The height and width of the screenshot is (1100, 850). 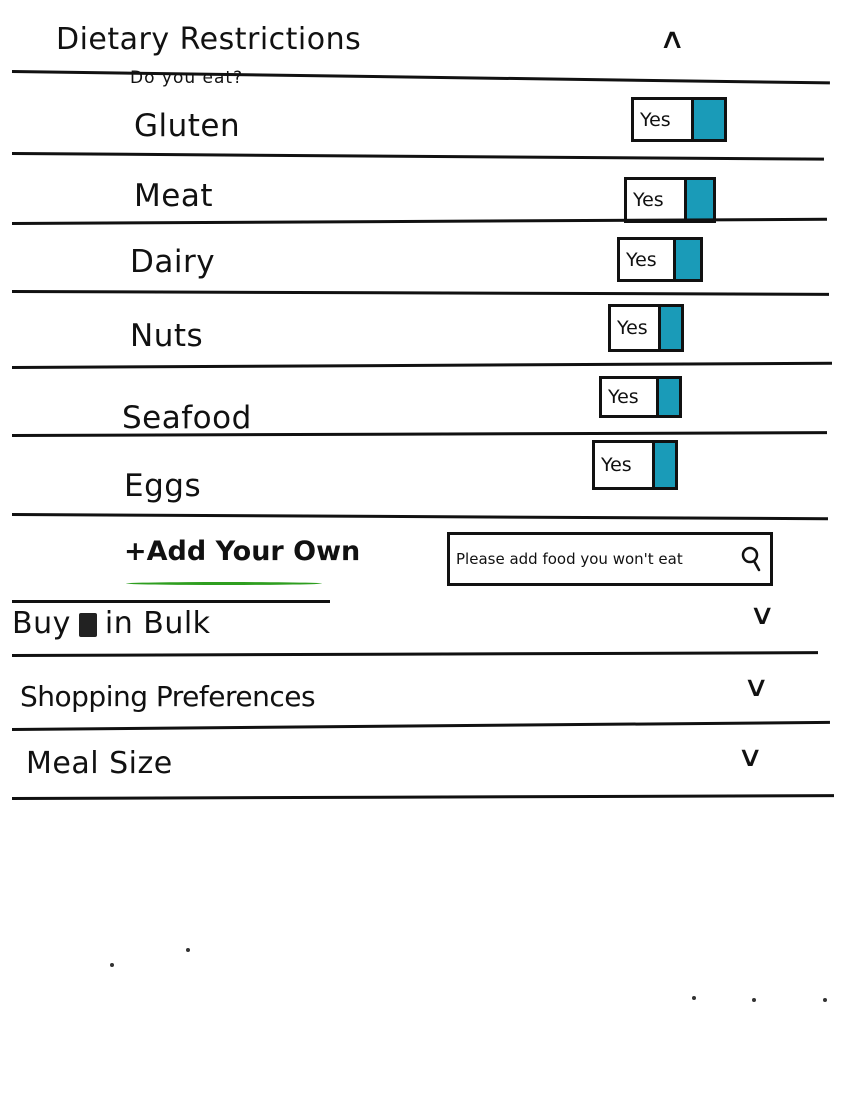 I want to click on nuts-toggle: Yes, so click(x=646, y=328).